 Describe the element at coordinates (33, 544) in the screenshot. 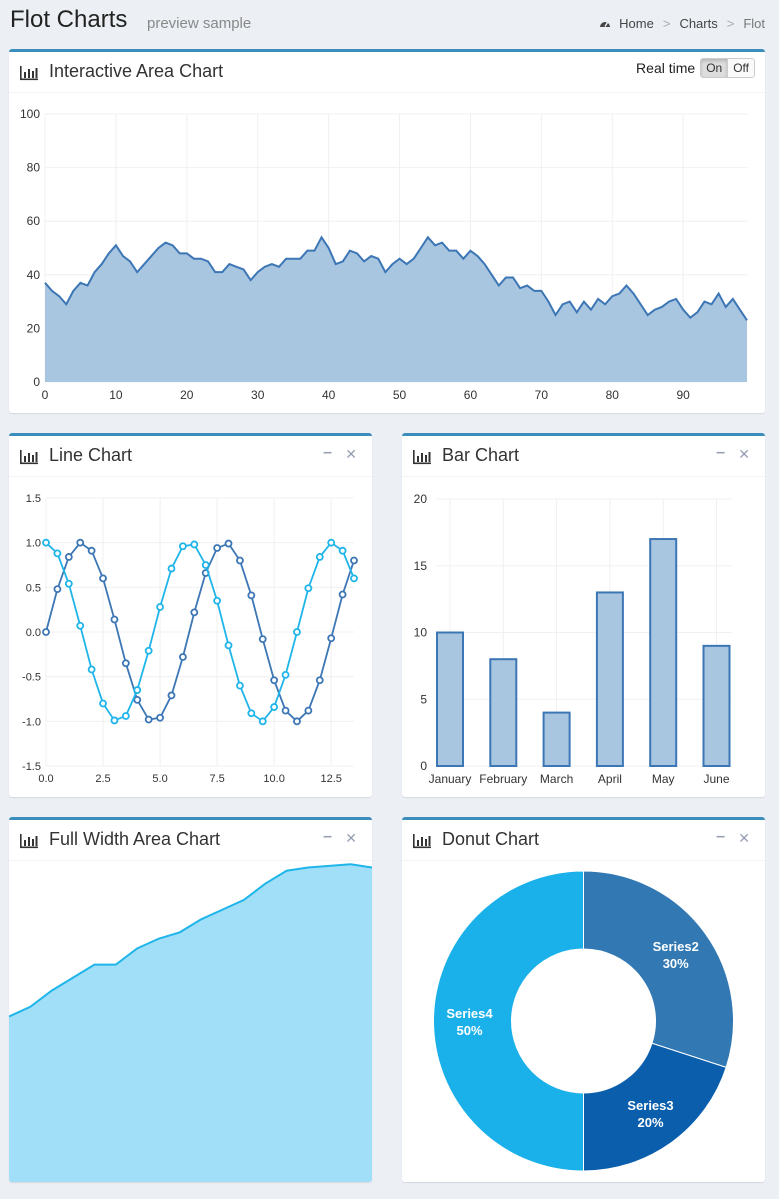

I see `y-tick-label: 1.0` at that location.